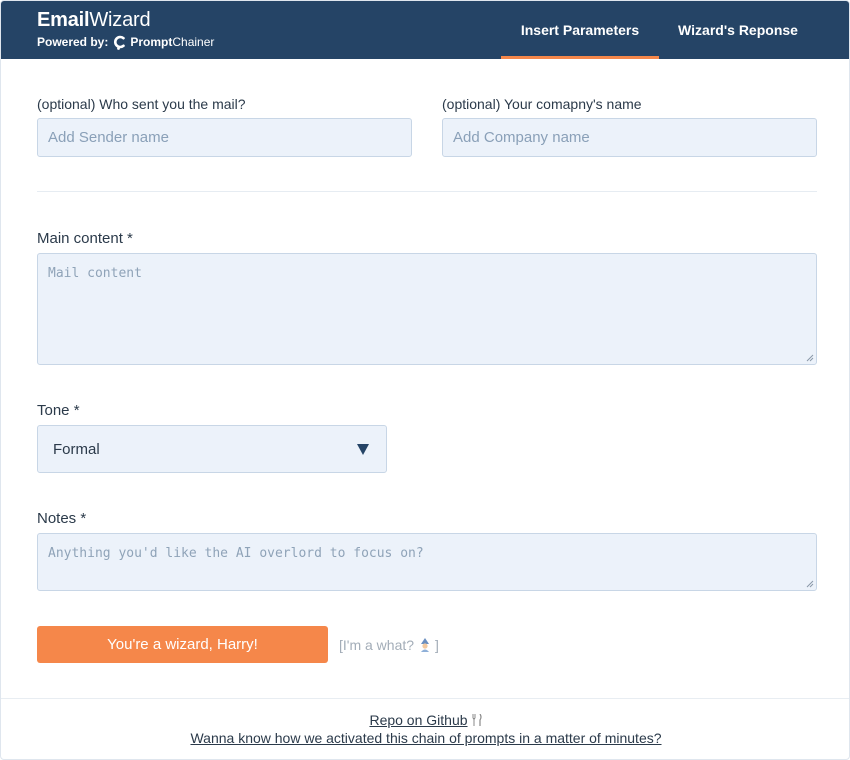 The width and height of the screenshot is (850, 760). Describe the element at coordinates (95, 273) in the screenshot. I see `content-placeholder: Mail content` at that location.